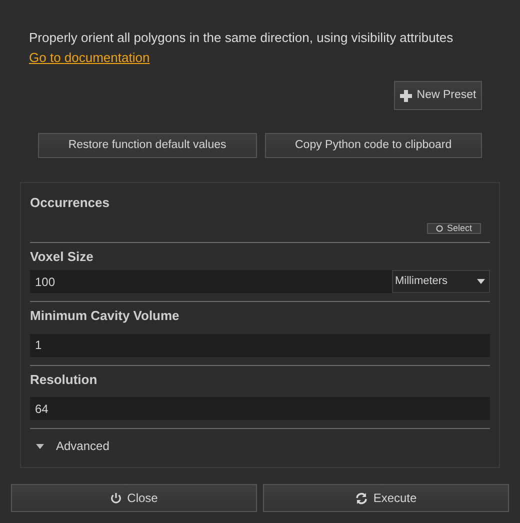 The height and width of the screenshot is (523, 520). Describe the element at coordinates (147, 145) in the screenshot. I see `restore-defaults-button: Restore function default values` at that location.